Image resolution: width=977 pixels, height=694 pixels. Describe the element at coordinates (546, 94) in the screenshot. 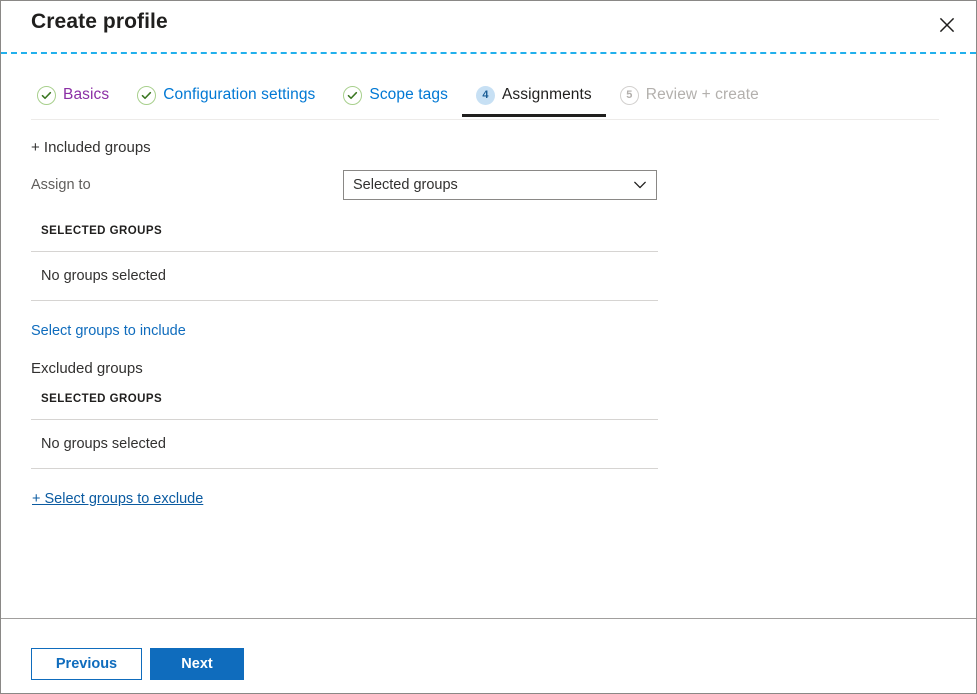

I see `tab-label: Assignments` at that location.